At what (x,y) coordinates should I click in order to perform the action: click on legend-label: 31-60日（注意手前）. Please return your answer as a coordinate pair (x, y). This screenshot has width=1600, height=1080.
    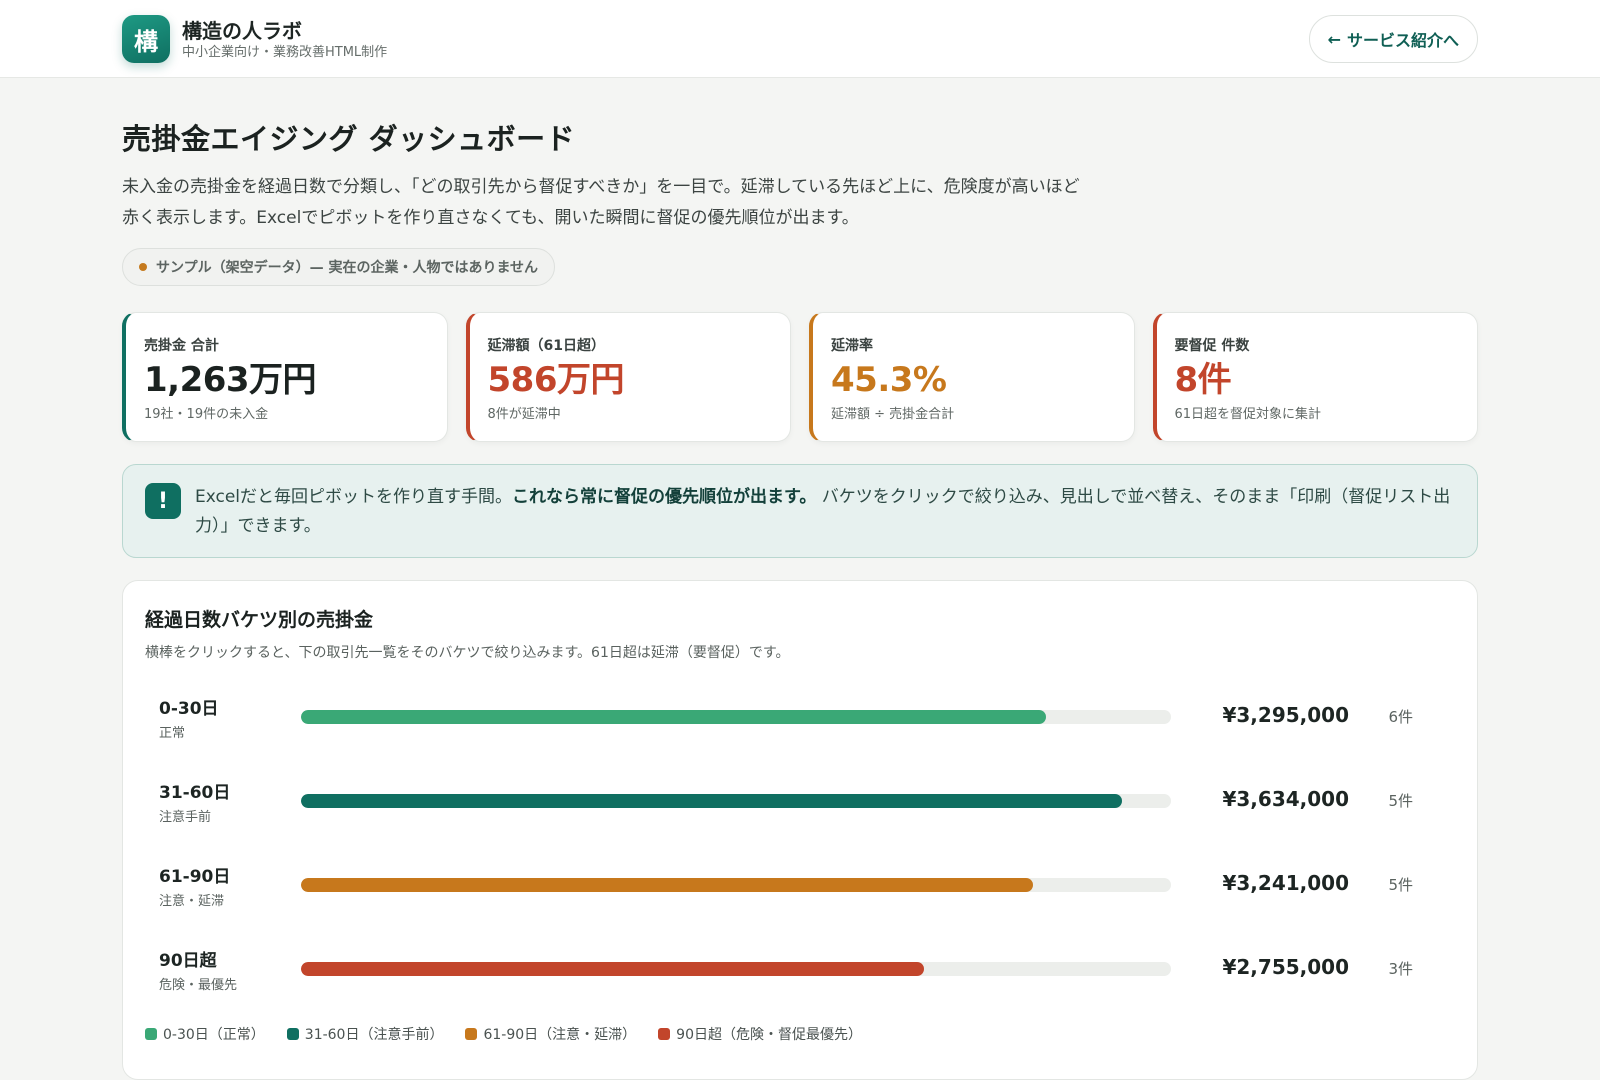
    Looking at the image, I should click on (374, 1035).